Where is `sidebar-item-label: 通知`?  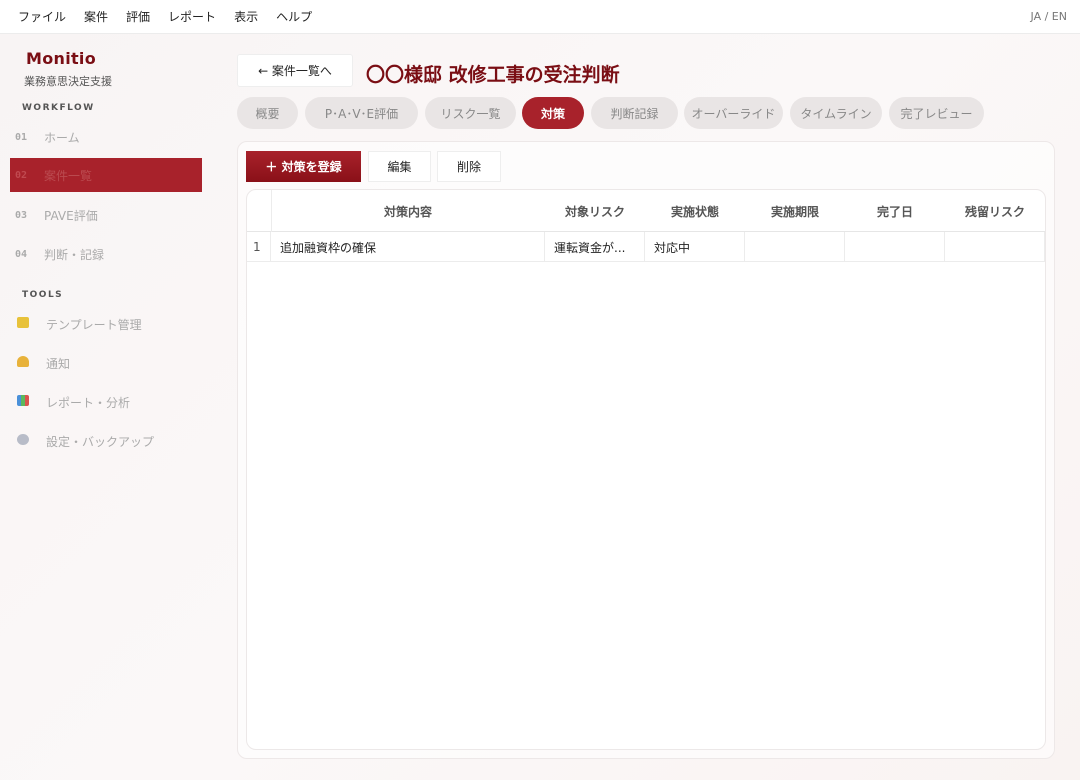
sidebar-item-label: 通知 is located at coordinates (58, 363).